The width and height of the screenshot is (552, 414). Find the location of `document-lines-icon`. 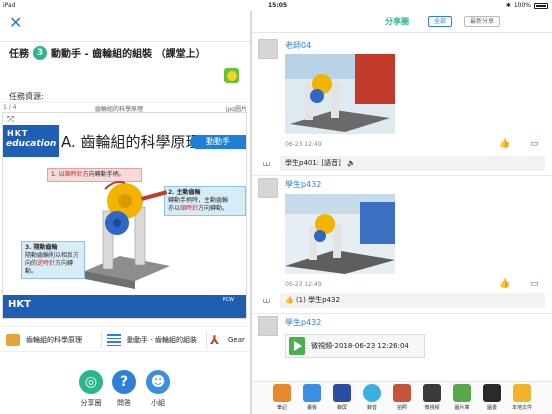

document-lines-icon is located at coordinates (114, 340).